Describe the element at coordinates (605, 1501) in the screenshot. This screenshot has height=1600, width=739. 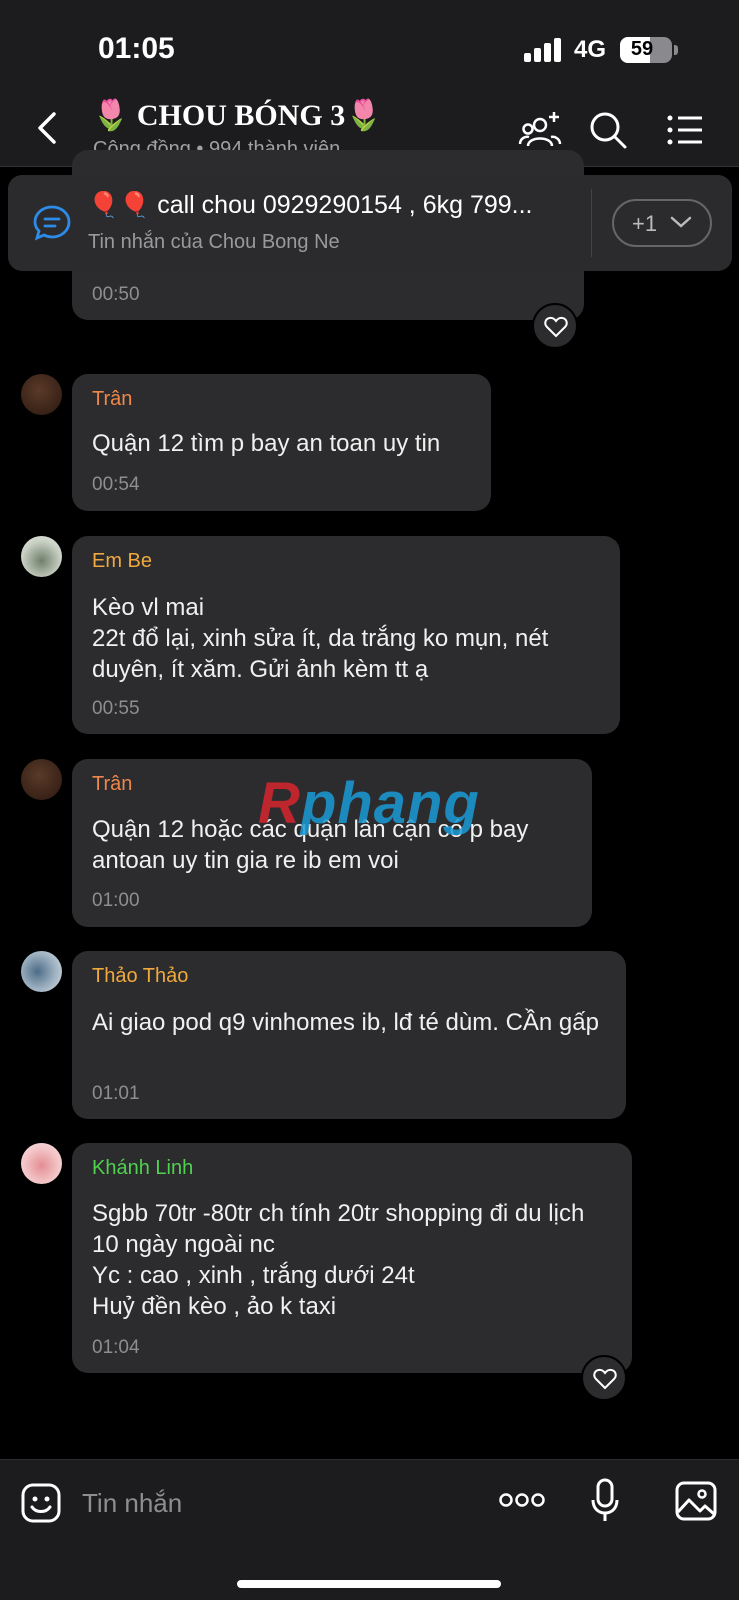
I see `microphone-icon` at that location.